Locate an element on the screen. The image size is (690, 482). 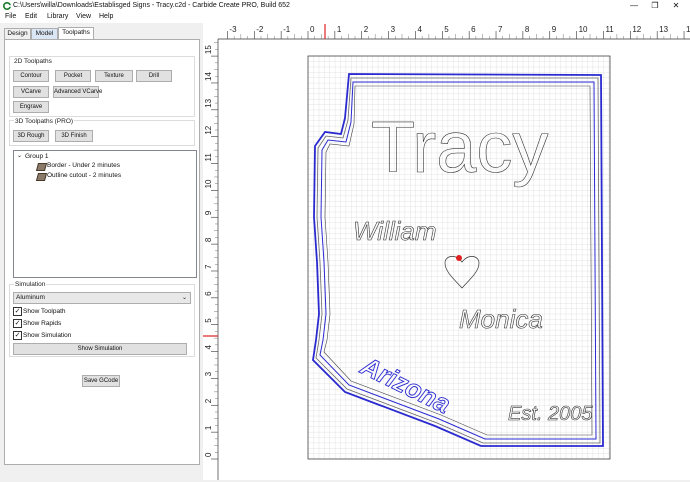
menu-file: File is located at coordinates (10, 16).